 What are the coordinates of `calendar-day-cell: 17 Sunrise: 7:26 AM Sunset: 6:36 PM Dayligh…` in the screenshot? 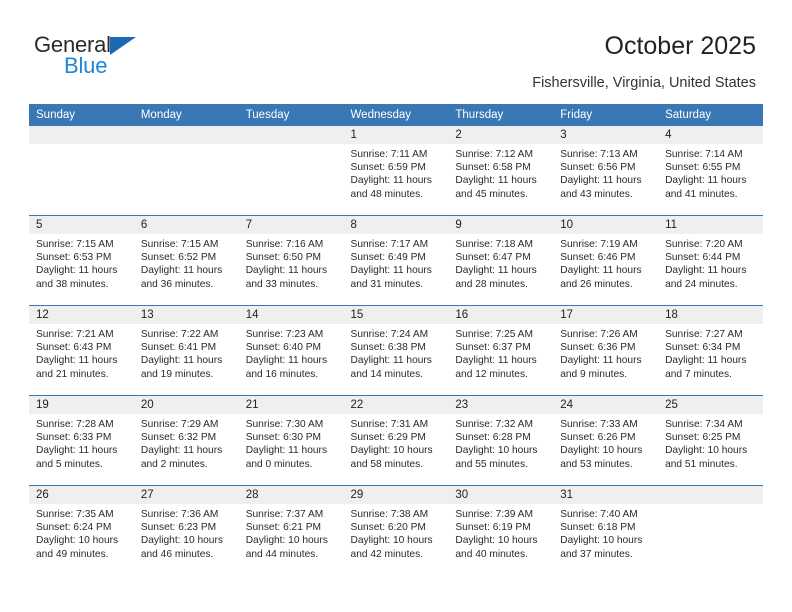 It's located at (606, 350).